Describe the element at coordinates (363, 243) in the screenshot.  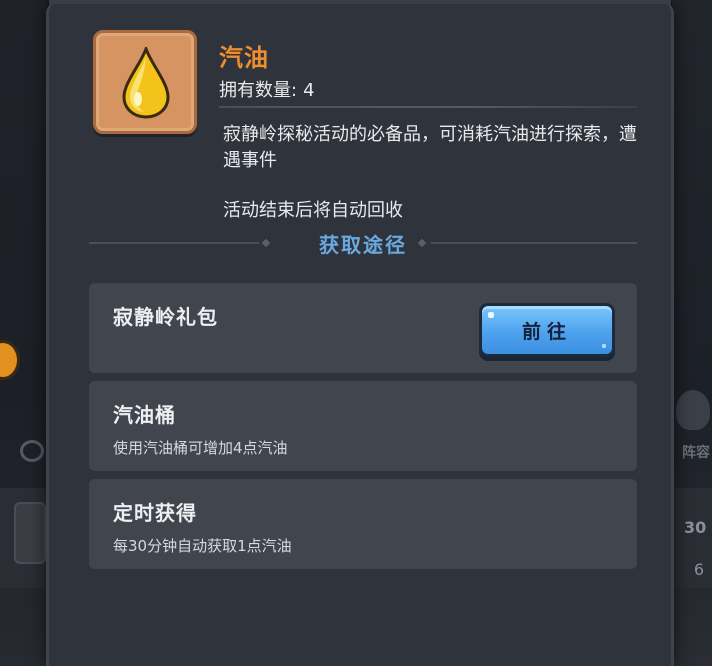
I see `acquire-section-header: 获取途径` at that location.